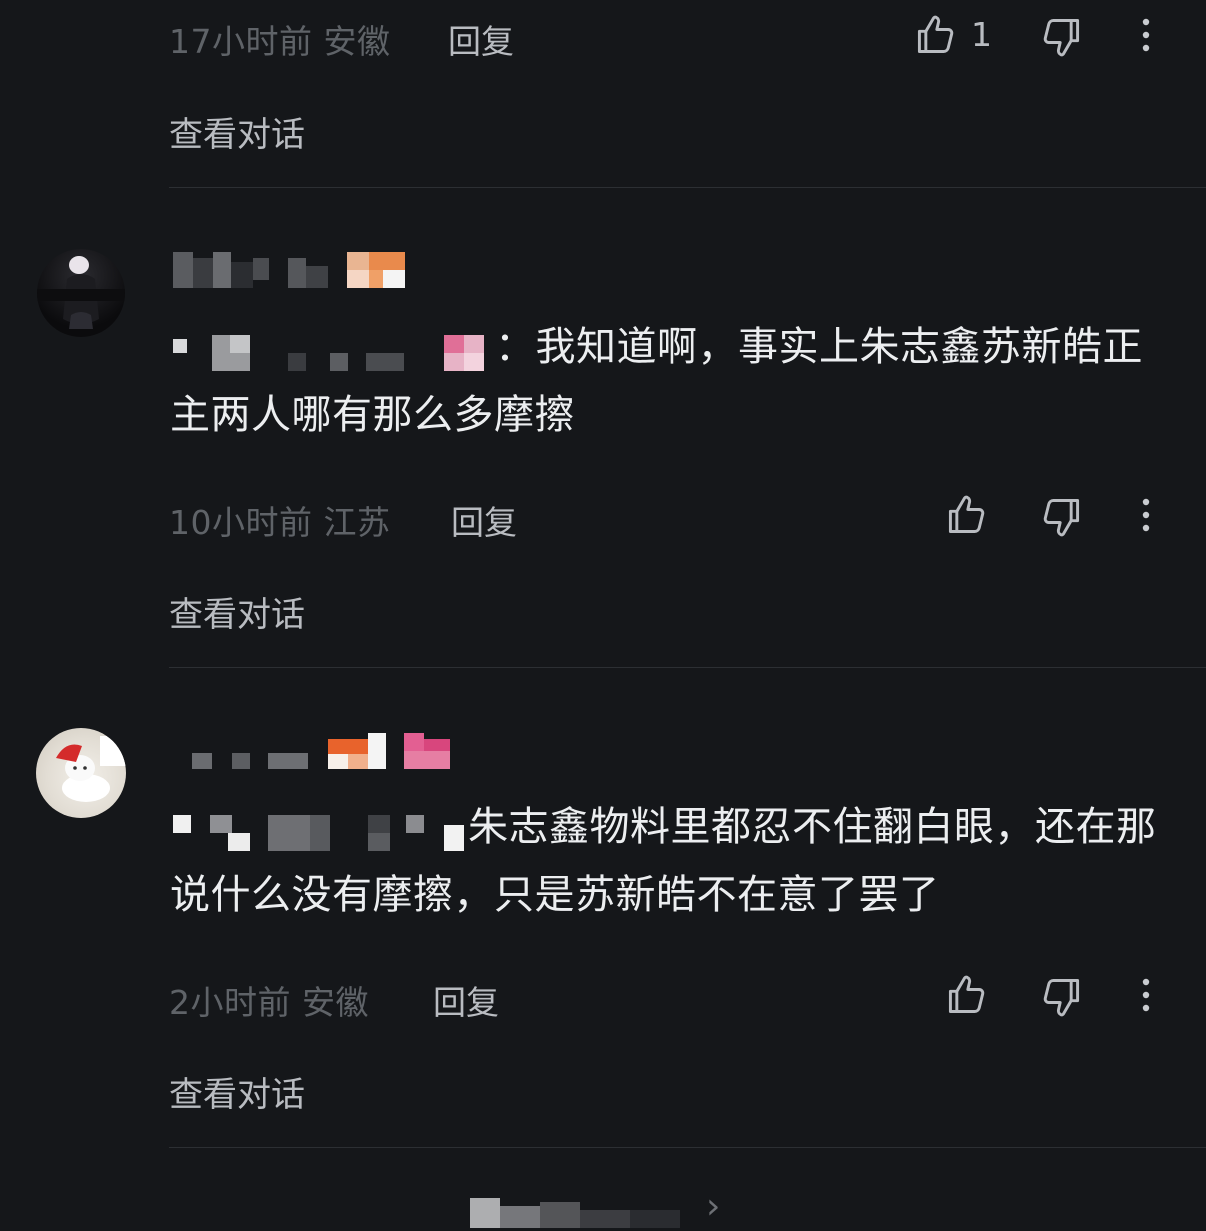 The image size is (1206, 1231). Describe the element at coordinates (981, 34) in the screenshot. I see `like-count: 1` at that location.